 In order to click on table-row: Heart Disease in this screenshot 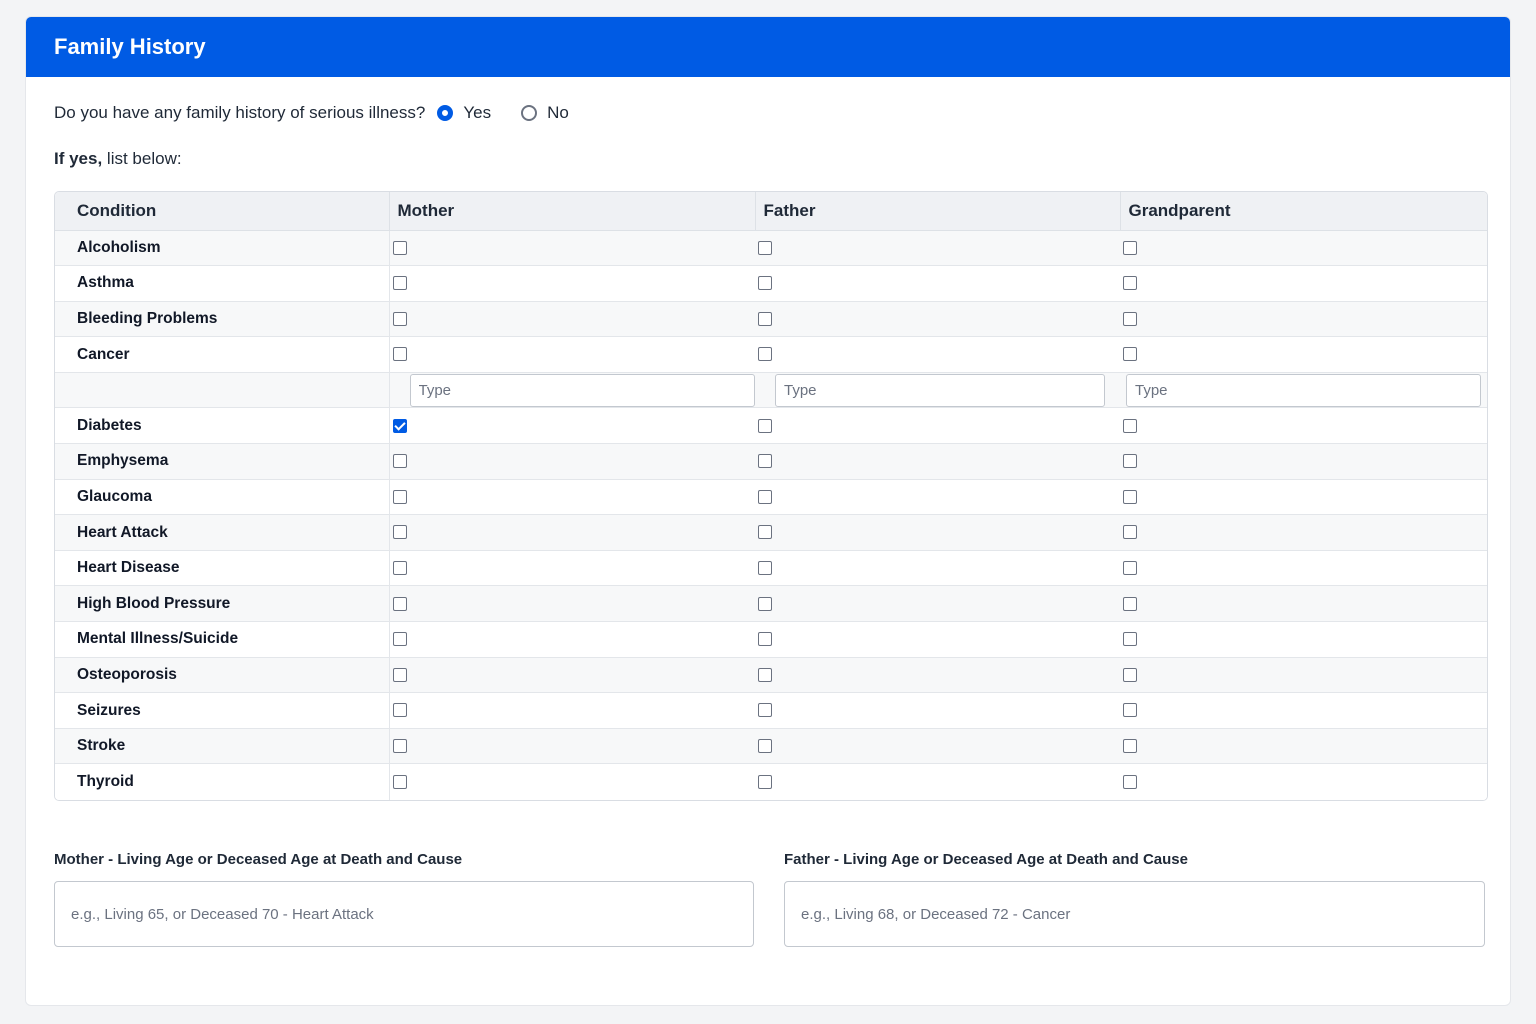, I will do `click(771, 568)`.